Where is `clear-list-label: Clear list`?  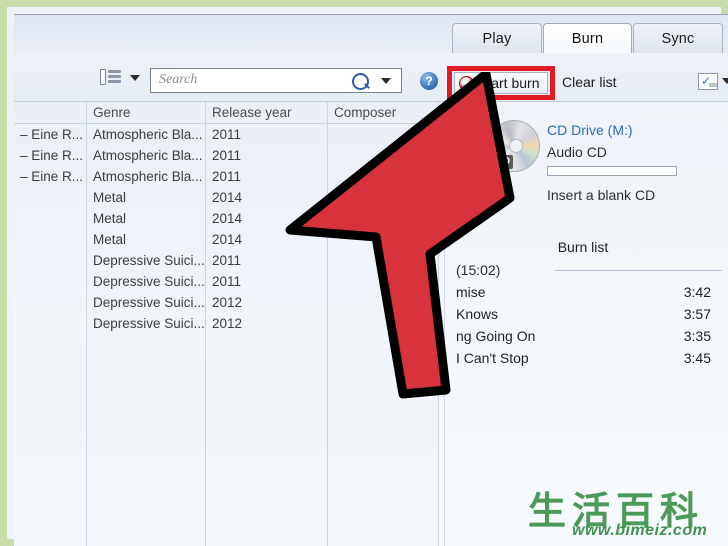 clear-list-label: Clear list is located at coordinates (589, 82).